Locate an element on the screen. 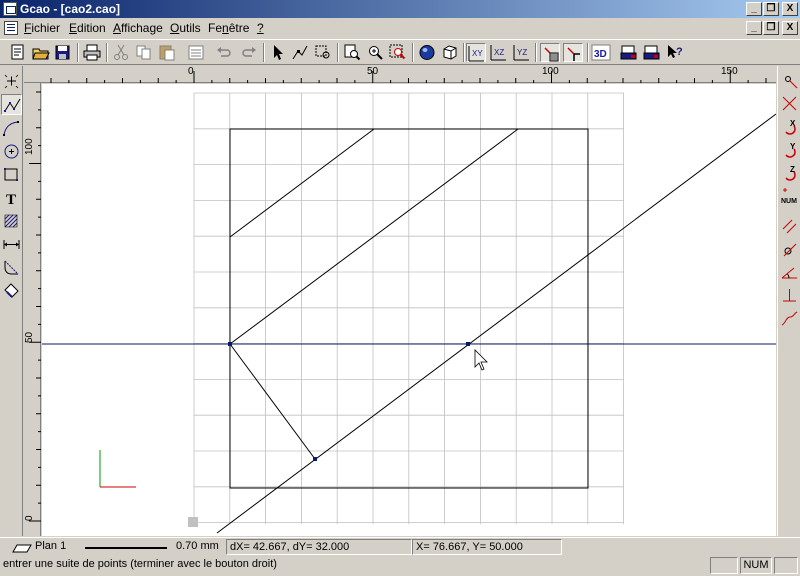 This screenshot has width=800, height=576. snap-point-icon is located at coordinates (789, 80).